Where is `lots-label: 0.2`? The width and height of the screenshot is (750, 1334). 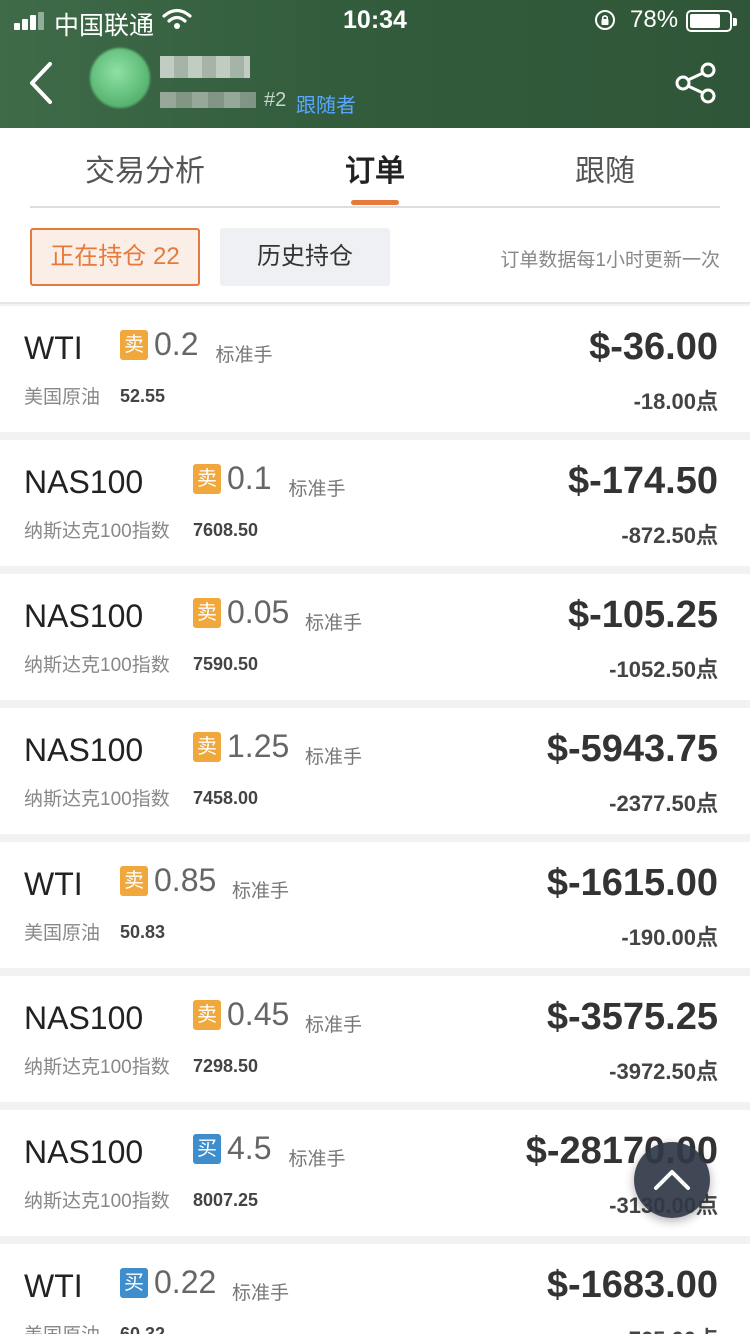
lots-label: 0.2 is located at coordinates (176, 344).